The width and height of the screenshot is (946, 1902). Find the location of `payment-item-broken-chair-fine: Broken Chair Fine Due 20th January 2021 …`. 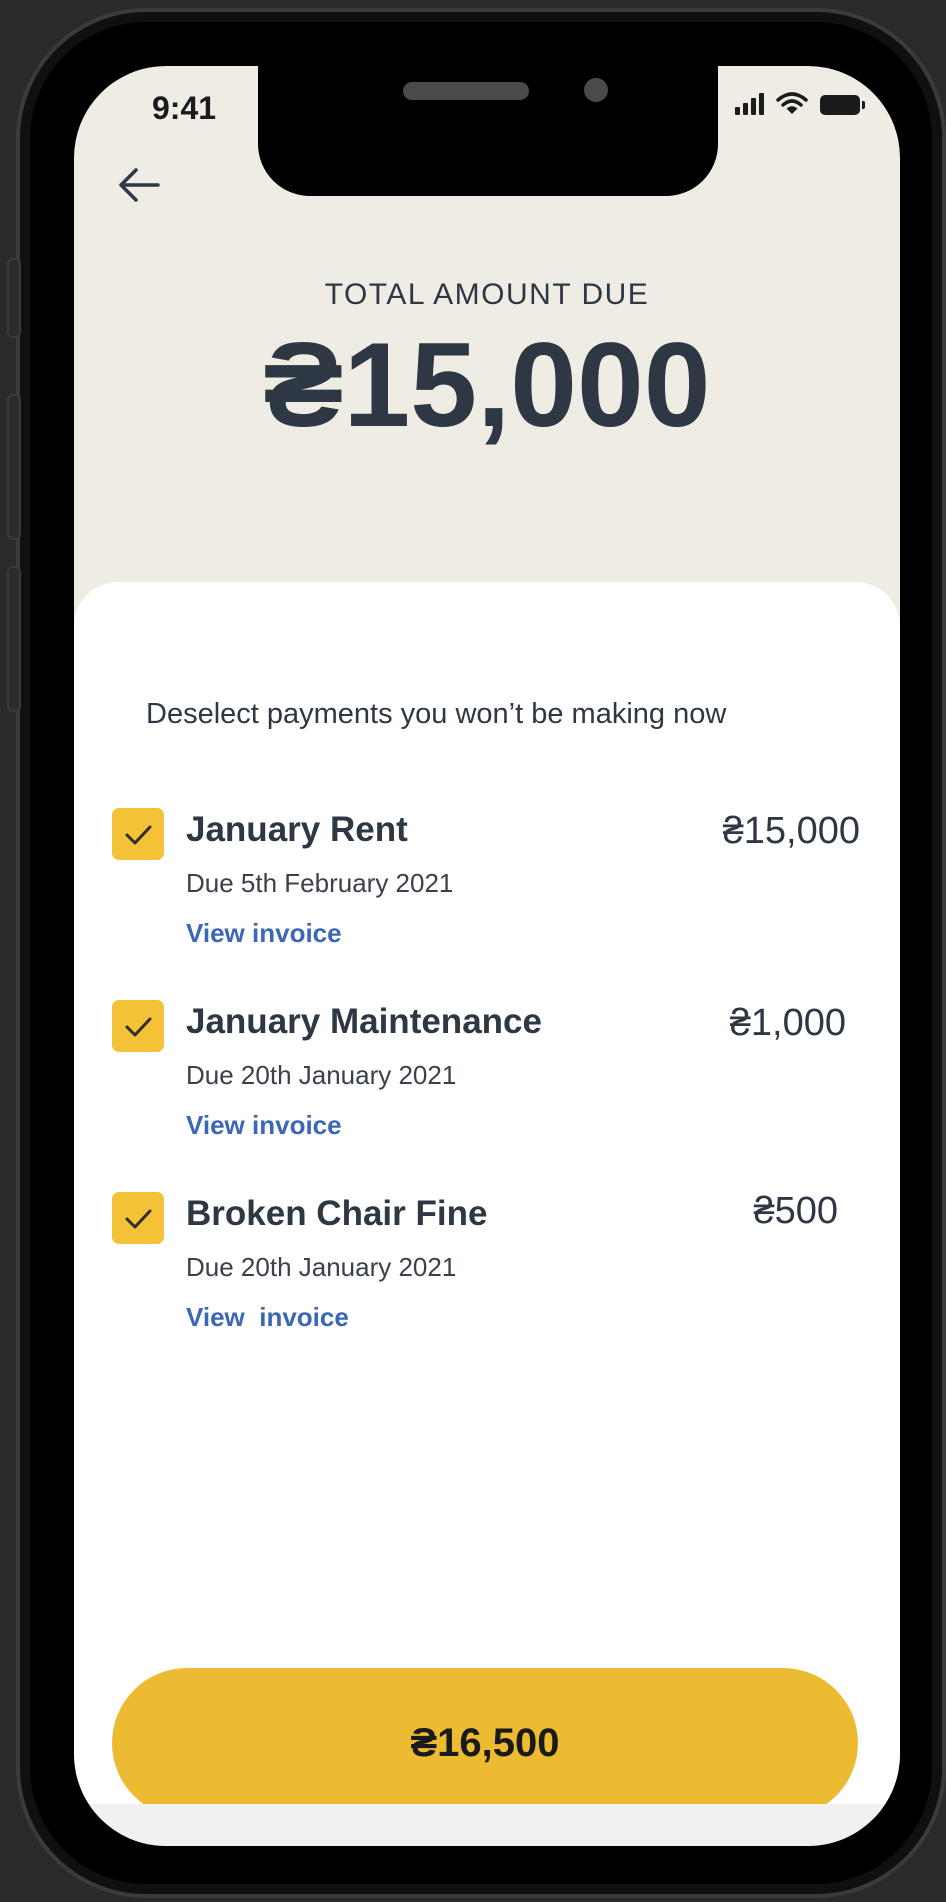

payment-item-broken-chair-fine: Broken Chair Fine Due 20th January 2021 … is located at coordinates (487, 1266).